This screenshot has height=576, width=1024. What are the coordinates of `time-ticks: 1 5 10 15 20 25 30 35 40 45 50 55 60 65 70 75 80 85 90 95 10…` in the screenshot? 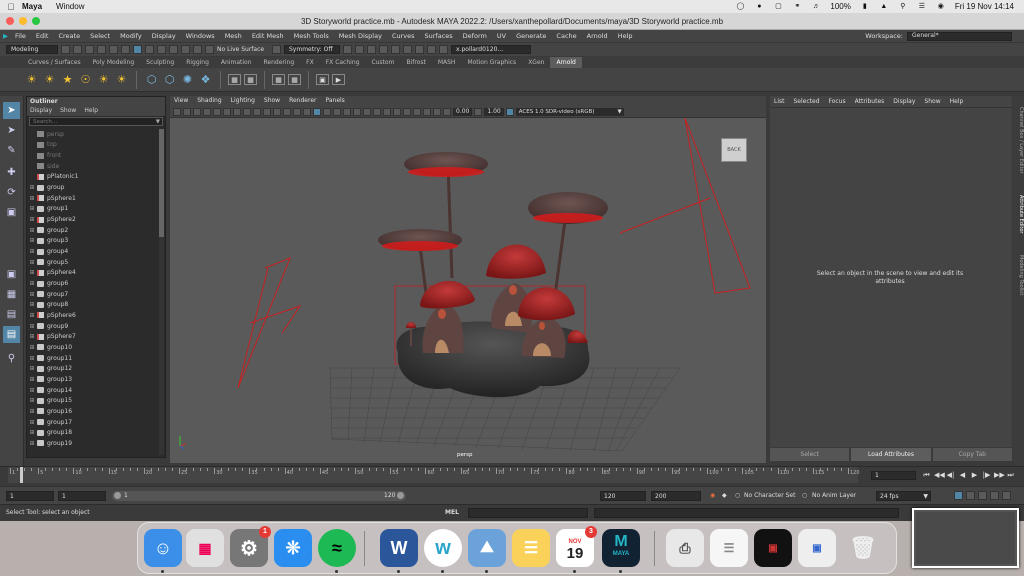 It's located at (434, 475).